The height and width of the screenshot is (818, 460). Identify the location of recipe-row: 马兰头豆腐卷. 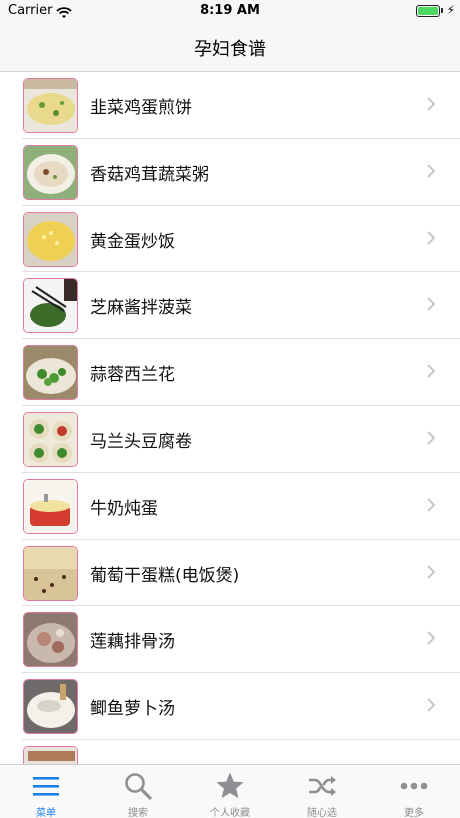
(230, 439).